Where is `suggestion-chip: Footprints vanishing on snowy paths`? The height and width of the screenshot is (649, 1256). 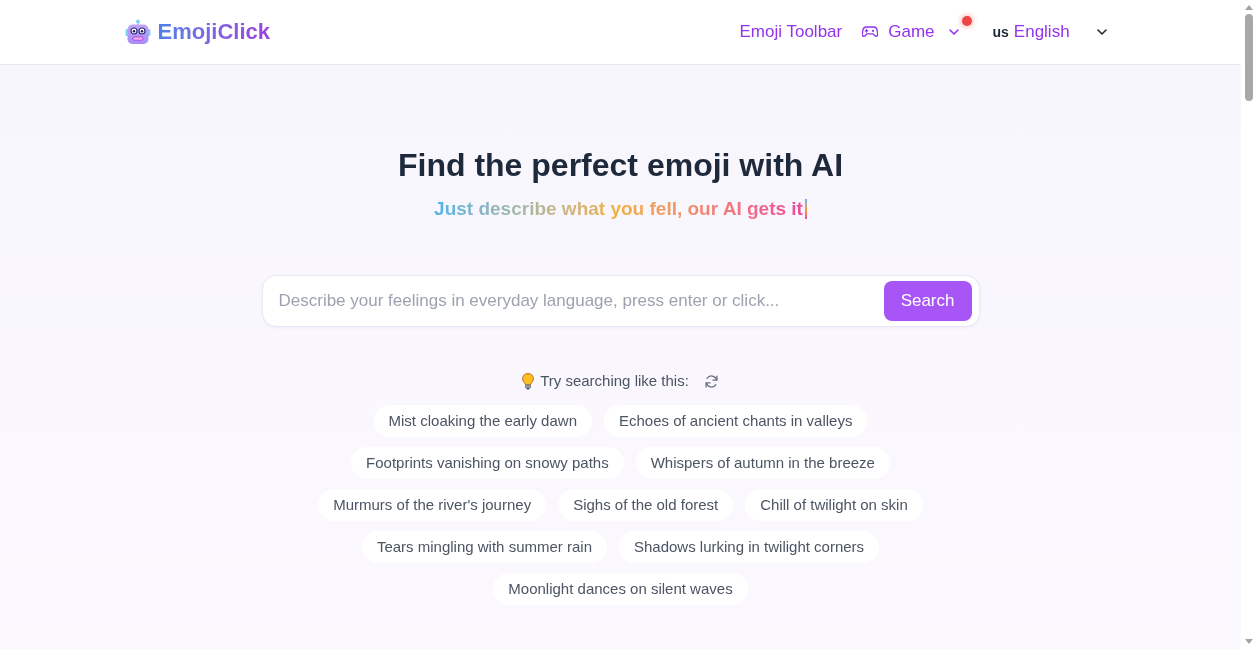
suggestion-chip: Footprints vanishing on snowy paths is located at coordinates (487, 463).